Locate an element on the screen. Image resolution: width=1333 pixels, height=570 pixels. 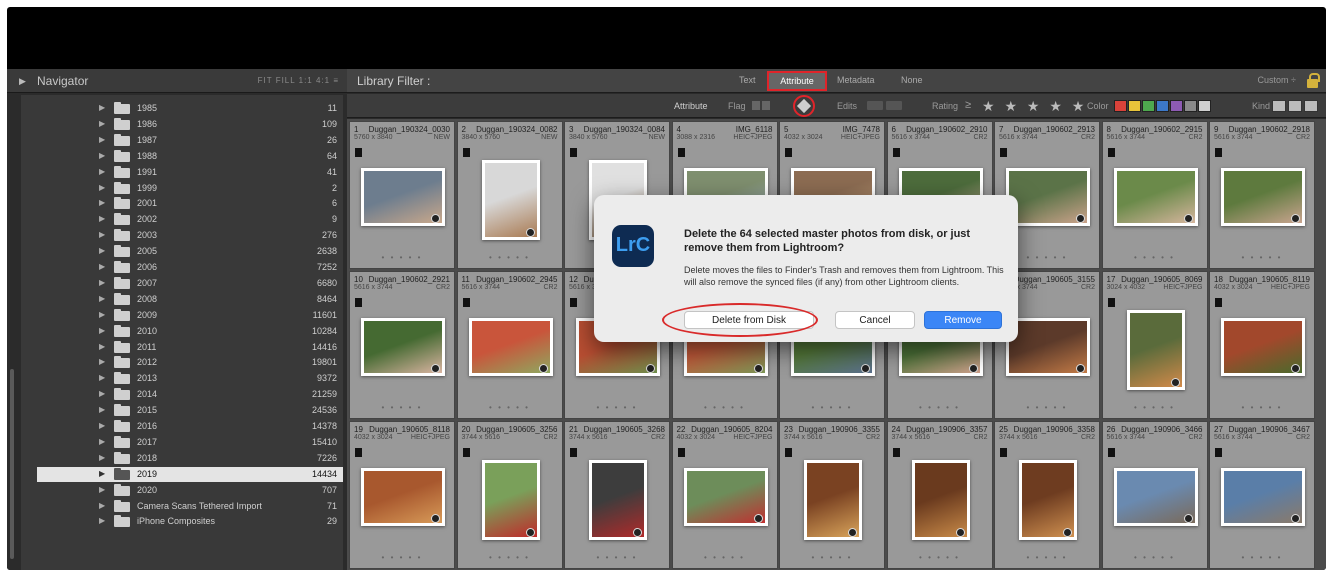
kind-filter-icons is located at coordinates (1296, 107).